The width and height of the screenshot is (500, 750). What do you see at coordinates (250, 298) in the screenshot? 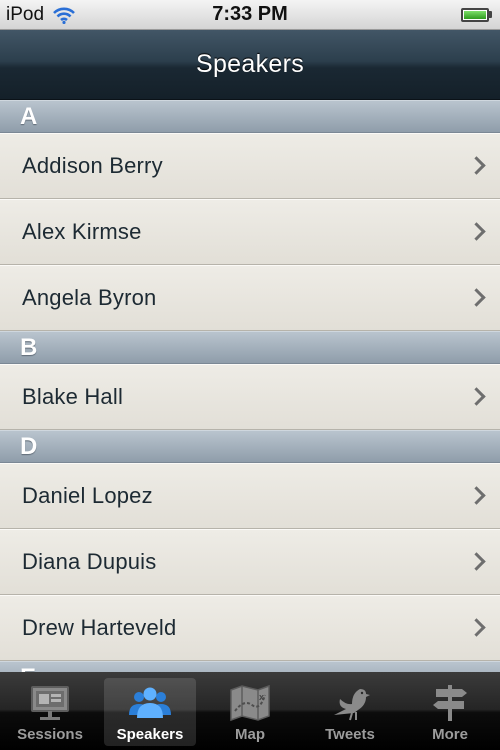
I see `speaker-row: Angela Byron` at bounding box center [250, 298].